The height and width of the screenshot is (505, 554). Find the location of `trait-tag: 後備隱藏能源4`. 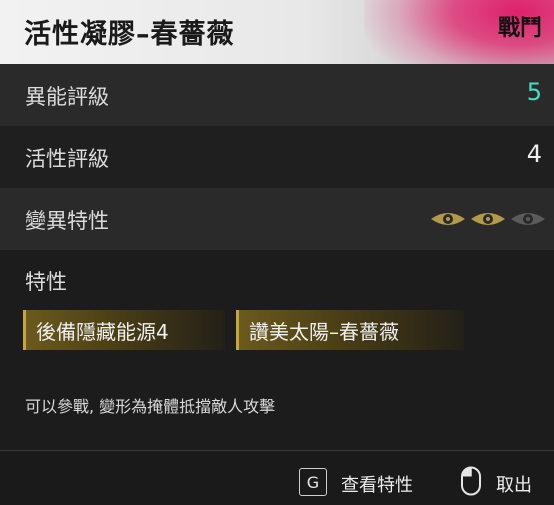

trait-tag: 後備隱藏能源4 is located at coordinates (124, 330).